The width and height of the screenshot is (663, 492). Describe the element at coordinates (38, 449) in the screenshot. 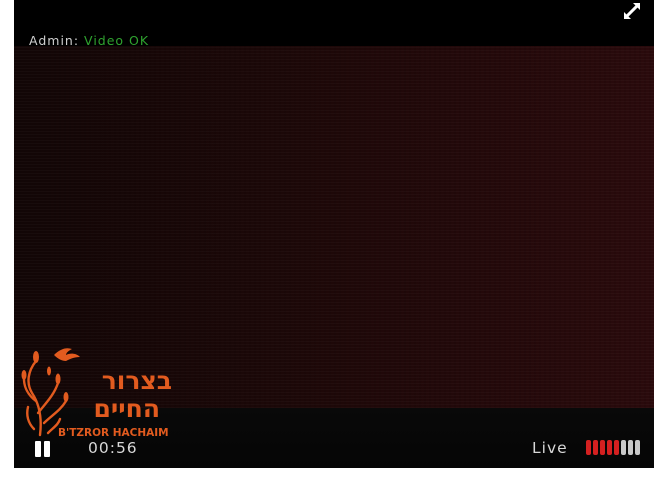

I see `pause-icon-bar-left` at that location.